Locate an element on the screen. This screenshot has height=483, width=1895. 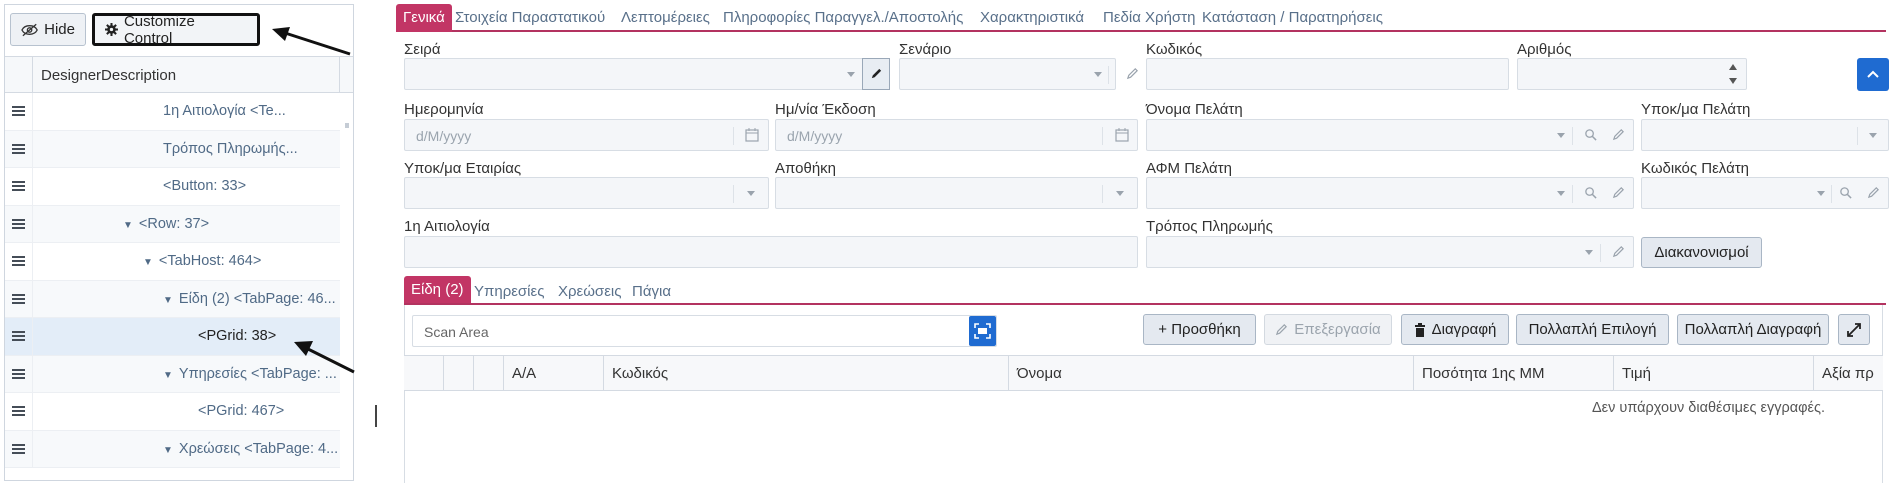
scan-area-input: Scan Area is located at coordinates (704, 331).